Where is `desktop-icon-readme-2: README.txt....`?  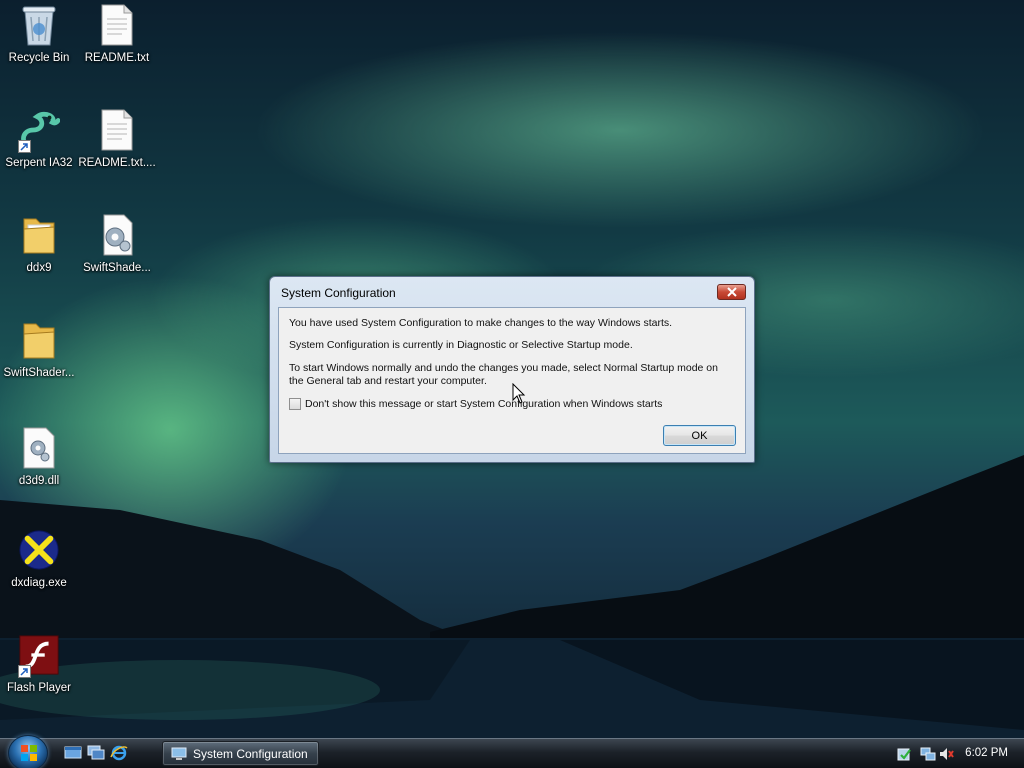 desktop-icon-readme-2: README.txt.... is located at coordinates (117, 151).